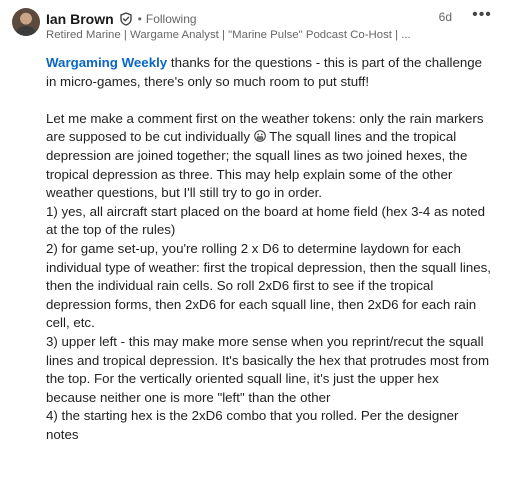  I want to click on author-avatar, so click(26, 22).